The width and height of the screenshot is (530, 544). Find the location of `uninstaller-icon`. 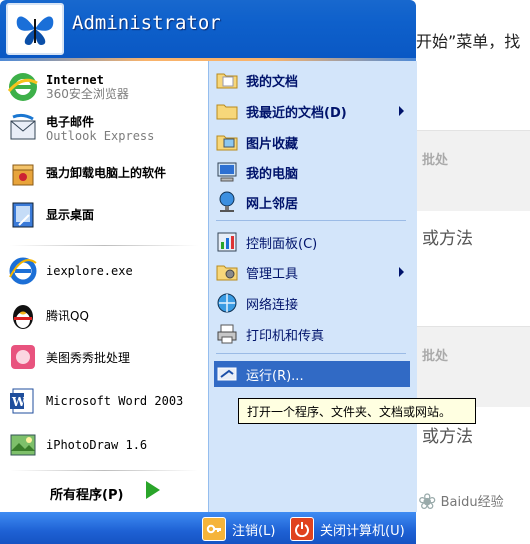

uninstaller-icon is located at coordinates (23, 173).